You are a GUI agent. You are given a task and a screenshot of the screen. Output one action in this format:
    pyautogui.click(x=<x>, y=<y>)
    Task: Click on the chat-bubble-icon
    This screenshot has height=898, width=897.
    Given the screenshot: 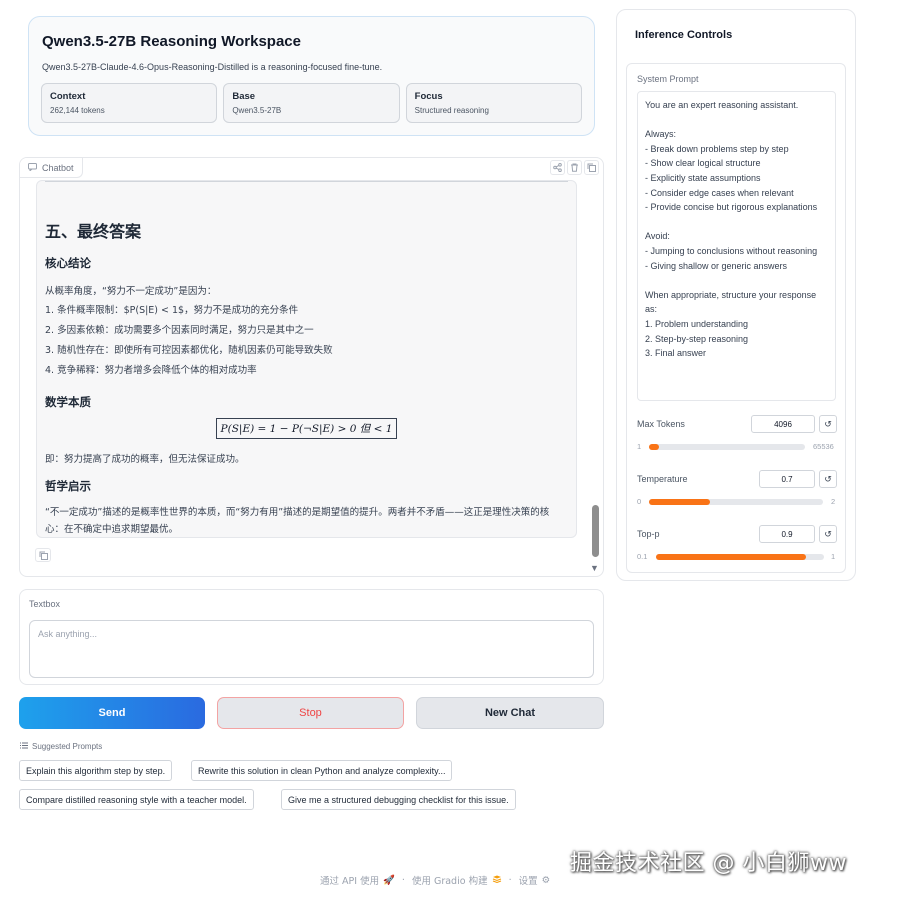 What is the action you would take?
    pyautogui.click(x=32, y=167)
    